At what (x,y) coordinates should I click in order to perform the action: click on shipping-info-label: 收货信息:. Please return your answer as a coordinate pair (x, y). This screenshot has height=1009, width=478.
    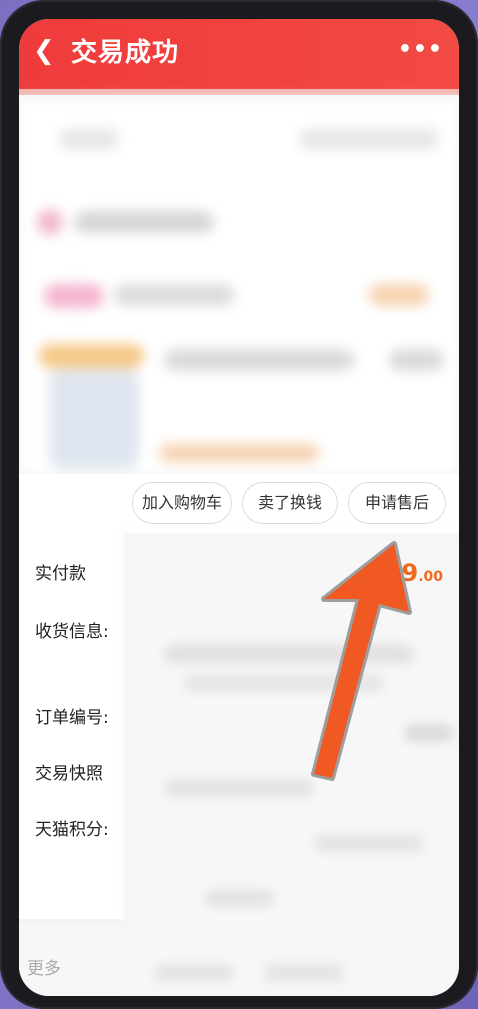
    Looking at the image, I should click on (72, 632).